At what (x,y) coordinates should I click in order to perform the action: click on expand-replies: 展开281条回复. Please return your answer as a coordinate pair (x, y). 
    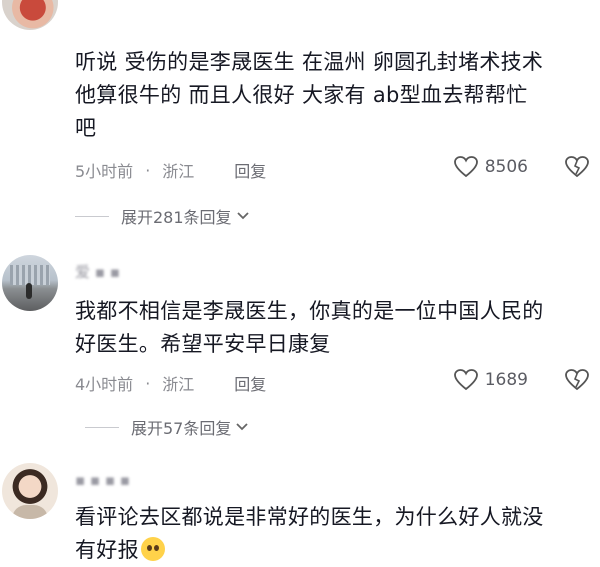
    Looking at the image, I should click on (162, 216).